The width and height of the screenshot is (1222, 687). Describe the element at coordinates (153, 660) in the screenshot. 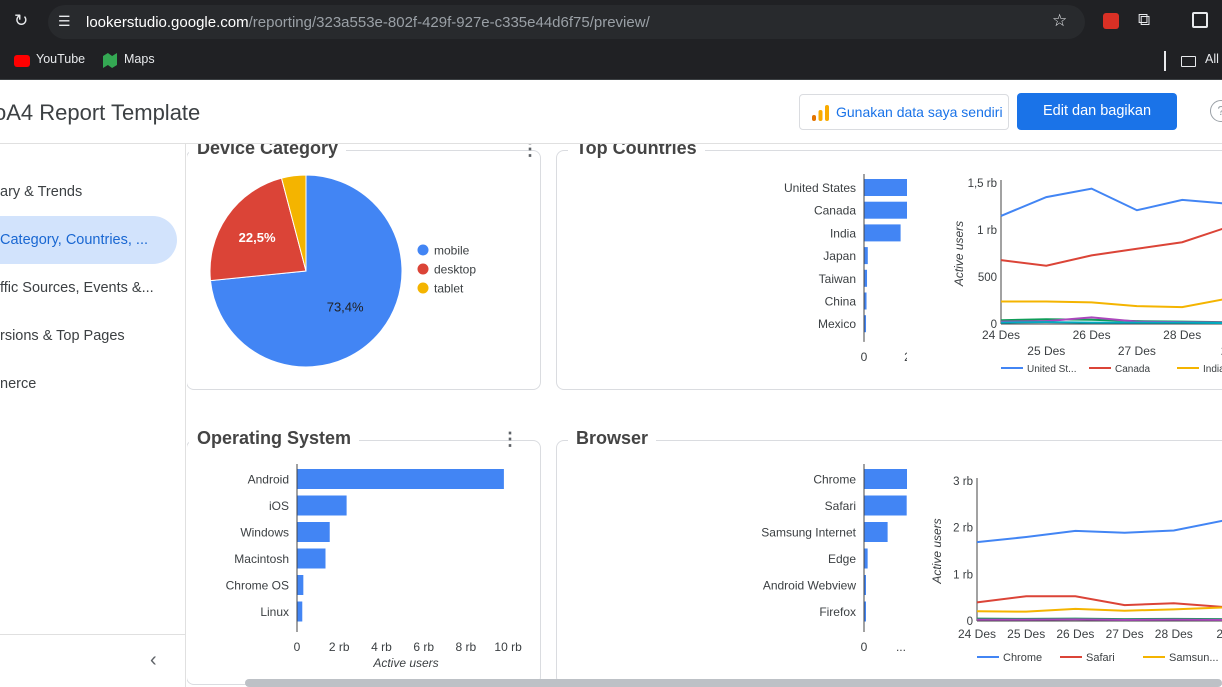

I see `collapse-sidebar-icon: ‹` at that location.